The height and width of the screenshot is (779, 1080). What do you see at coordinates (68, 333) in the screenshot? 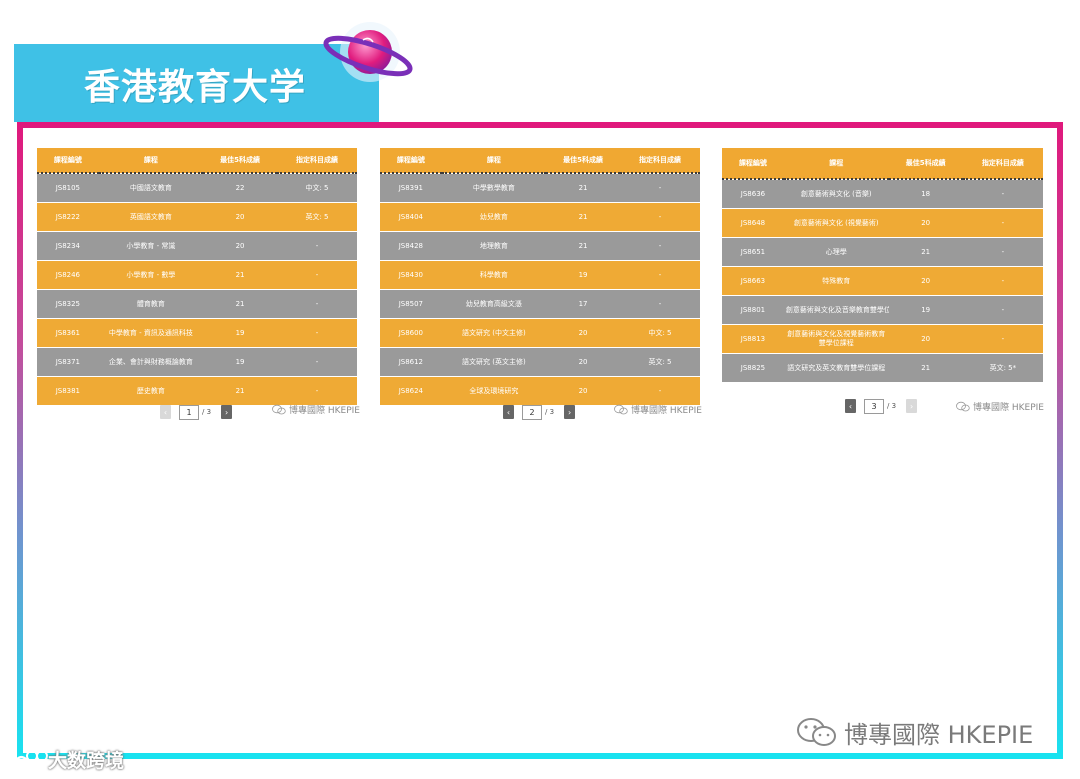
I see `course-code: JS8361` at bounding box center [68, 333].